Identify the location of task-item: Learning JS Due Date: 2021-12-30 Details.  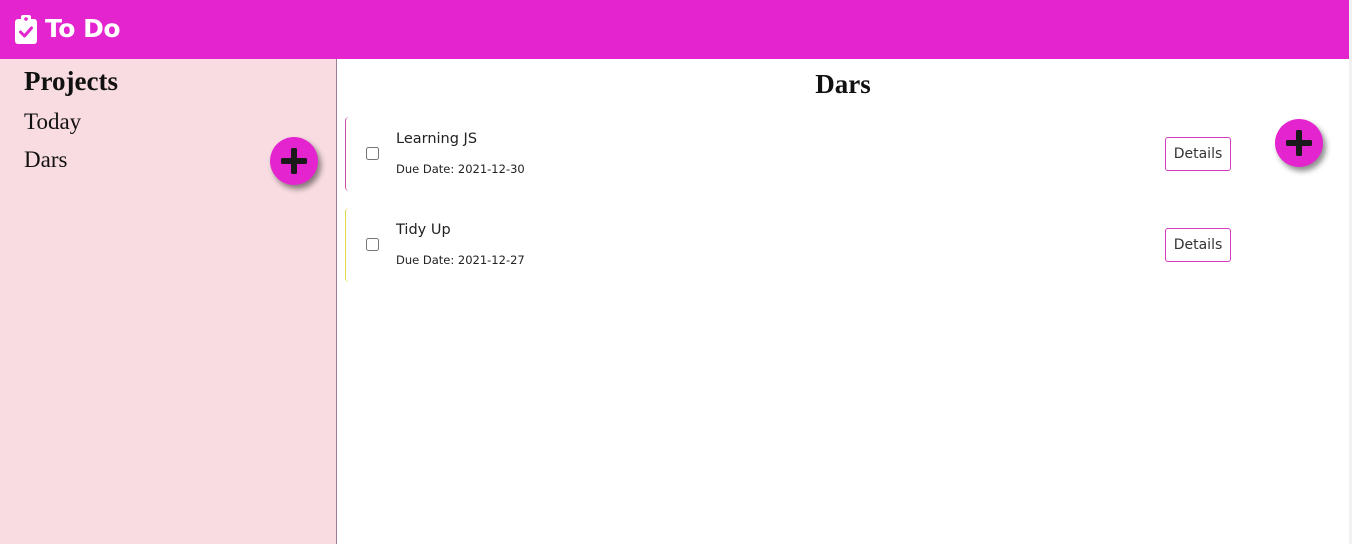
(795, 154).